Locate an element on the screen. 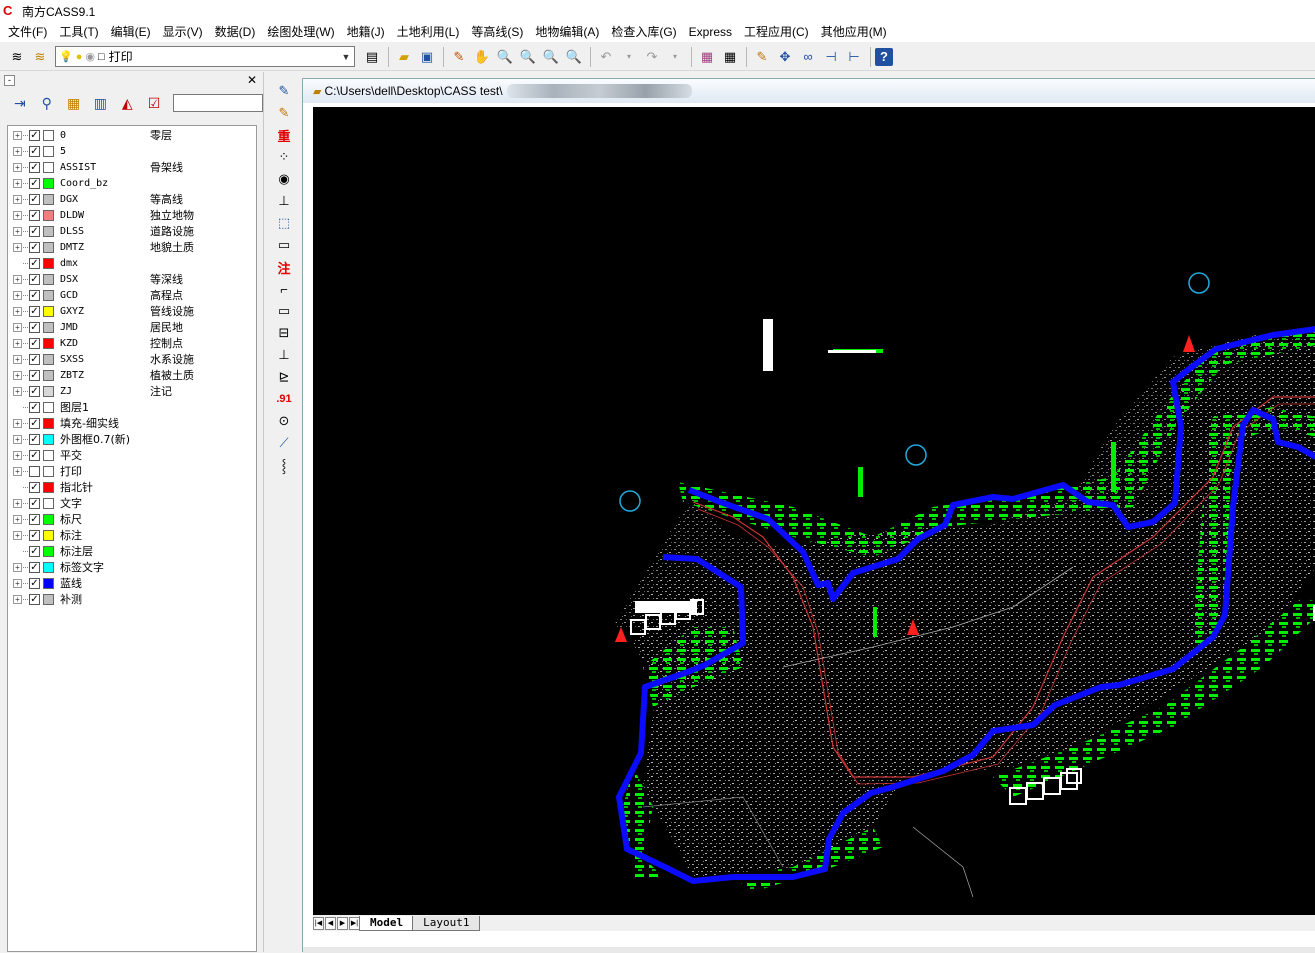 The height and width of the screenshot is (953, 1315). layer-row: ✓ 图层1 is located at coordinates (132, 407).